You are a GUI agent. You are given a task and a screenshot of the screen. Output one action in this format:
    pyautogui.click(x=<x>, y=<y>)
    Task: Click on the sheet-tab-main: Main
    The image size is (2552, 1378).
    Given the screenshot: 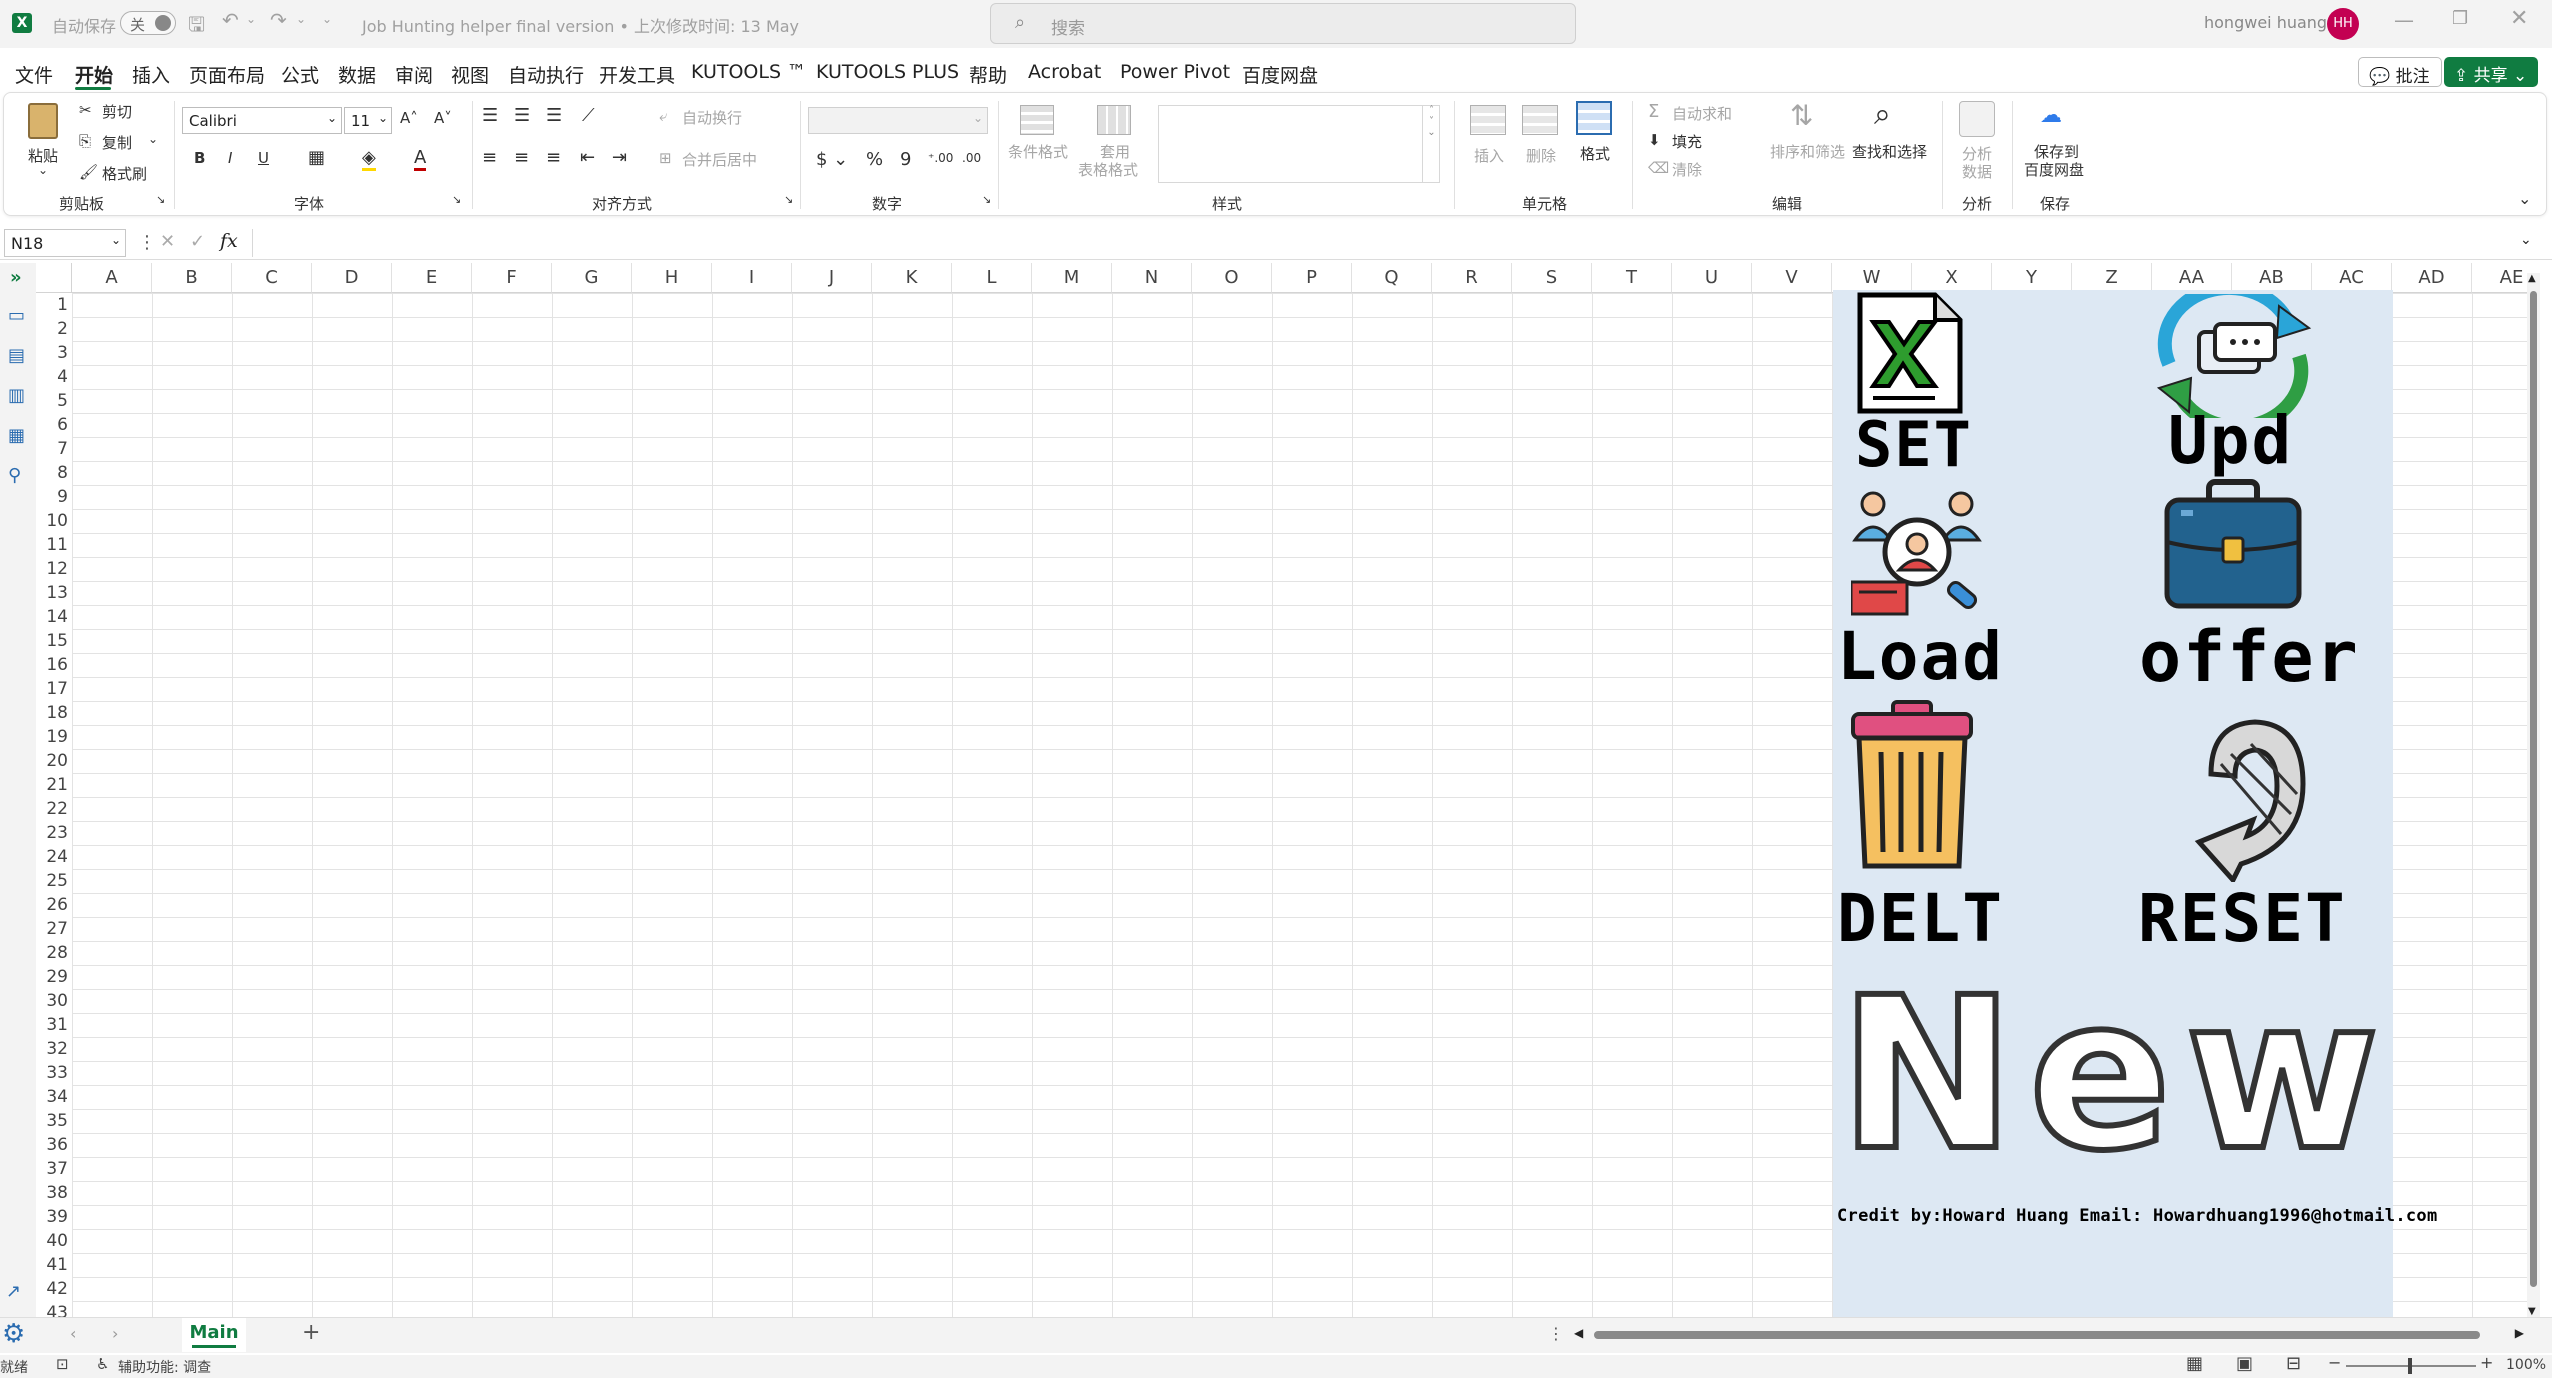 What is the action you would take?
    pyautogui.click(x=214, y=1335)
    